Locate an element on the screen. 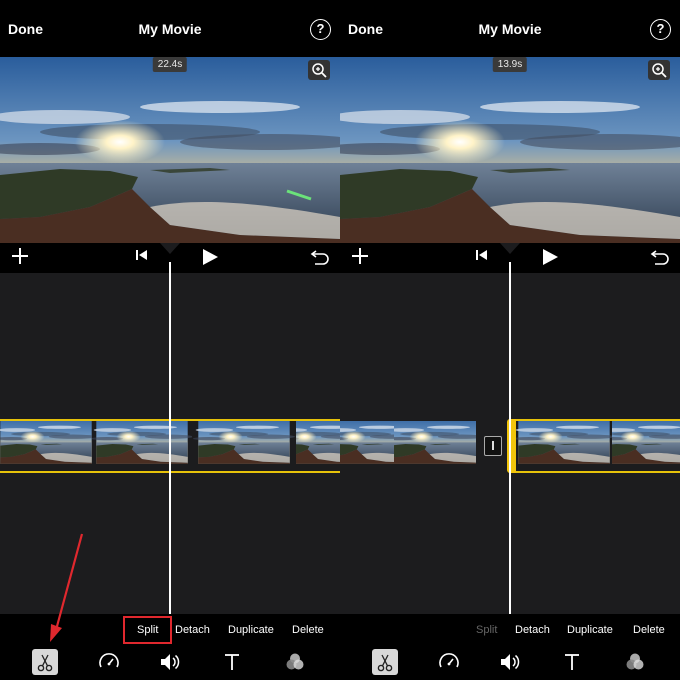 The image size is (680, 680). video-preview: 13.9s is located at coordinates (510, 150).